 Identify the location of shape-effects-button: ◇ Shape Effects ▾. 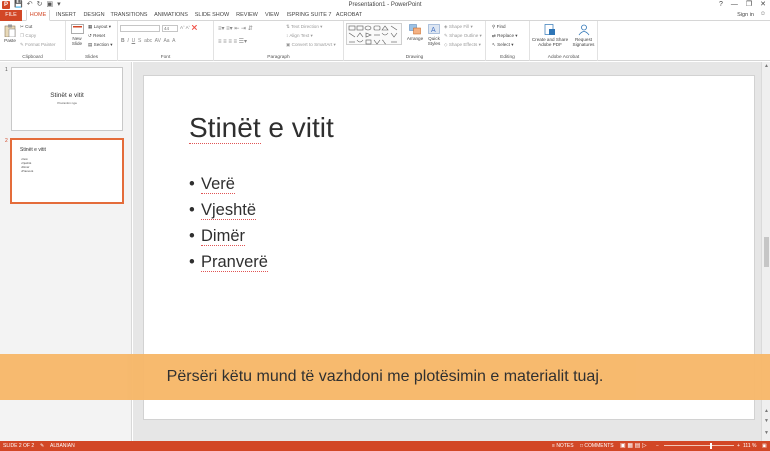
(462, 45).